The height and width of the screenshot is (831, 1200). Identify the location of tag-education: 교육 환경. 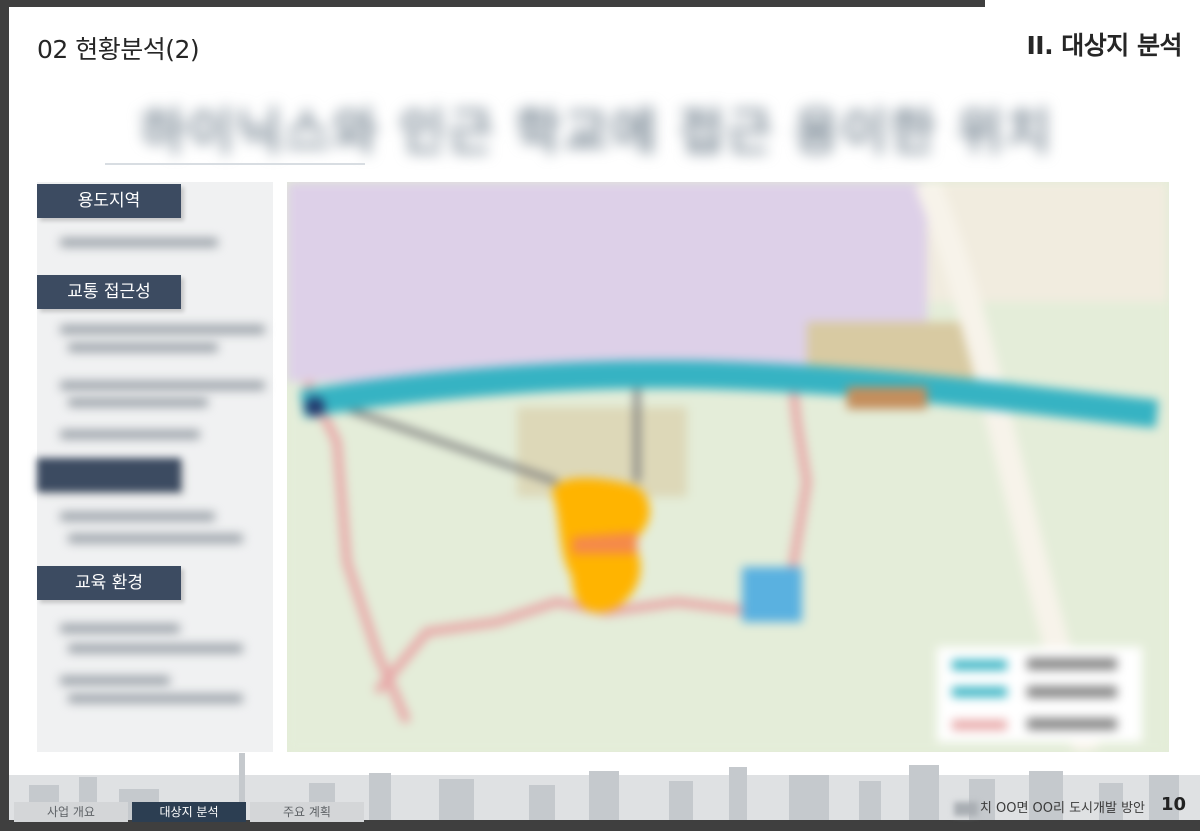
(109, 583).